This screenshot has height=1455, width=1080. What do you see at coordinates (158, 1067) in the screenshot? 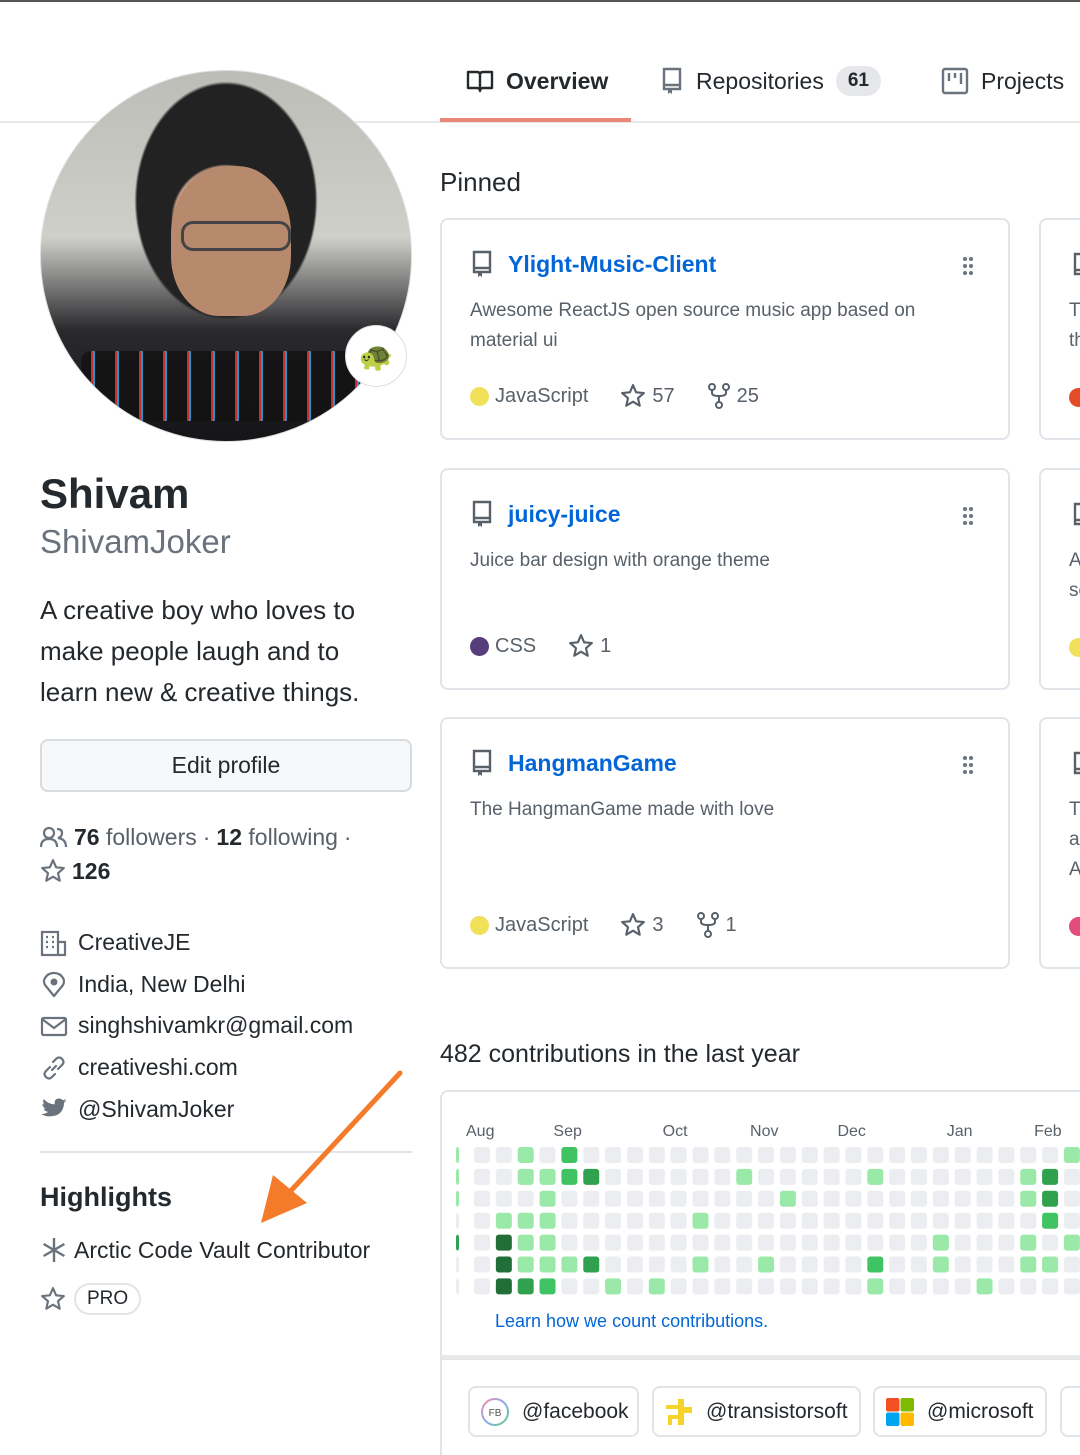
I see `website-link: creativeshi.com` at bounding box center [158, 1067].